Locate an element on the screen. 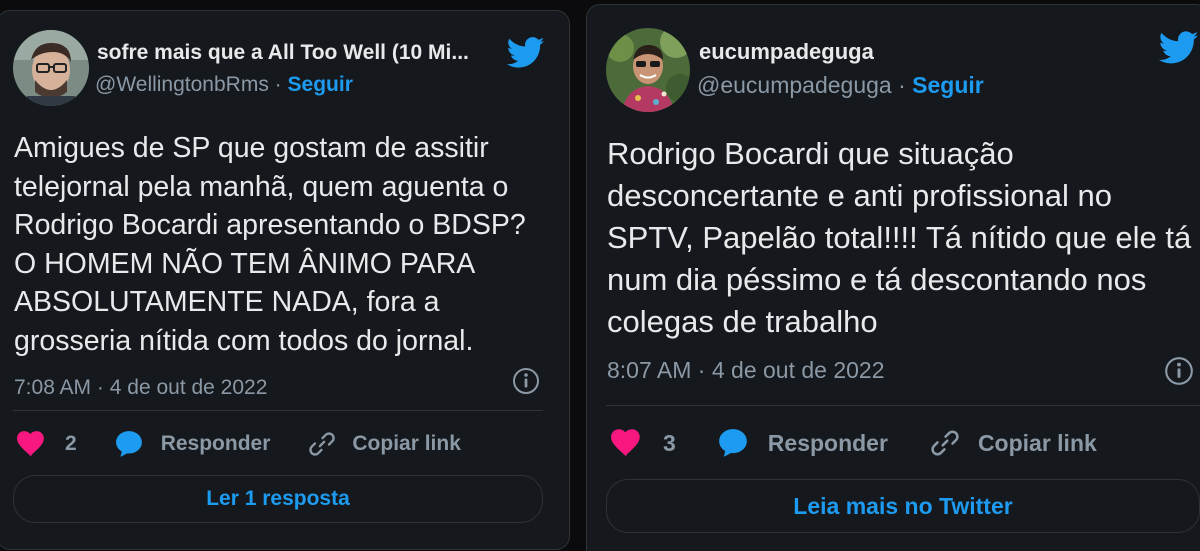 Image resolution: width=1200 pixels, height=551 pixels. like-button: 2 is located at coordinates (47, 444).